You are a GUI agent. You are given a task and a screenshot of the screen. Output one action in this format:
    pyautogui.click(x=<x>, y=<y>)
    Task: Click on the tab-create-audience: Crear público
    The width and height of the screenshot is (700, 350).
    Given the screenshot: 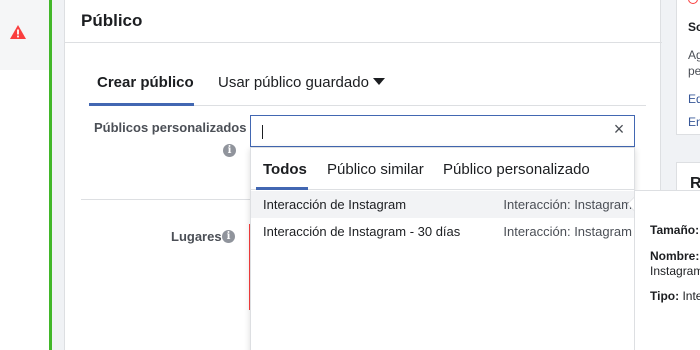 What is the action you would take?
    pyautogui.click(x=145, y=82)
    